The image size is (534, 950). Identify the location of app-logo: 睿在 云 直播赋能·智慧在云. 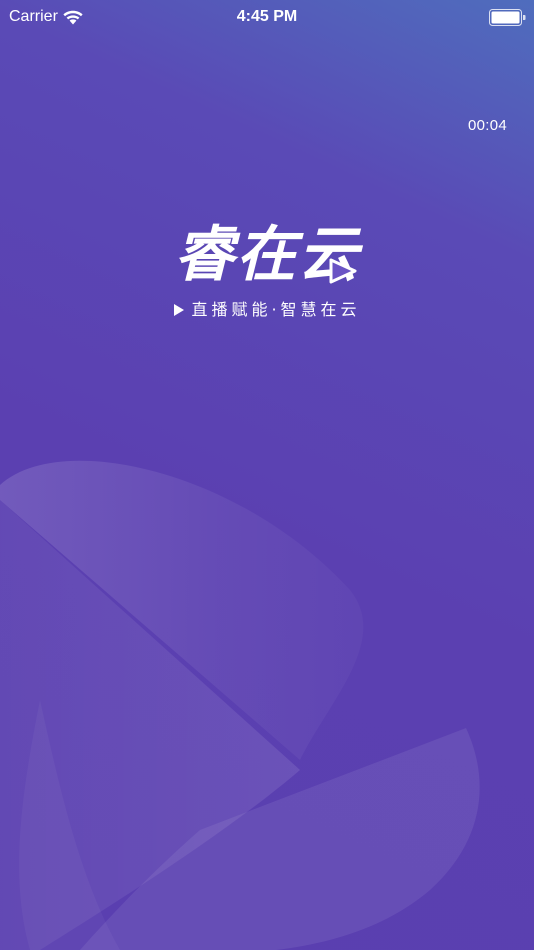
(267, 270).